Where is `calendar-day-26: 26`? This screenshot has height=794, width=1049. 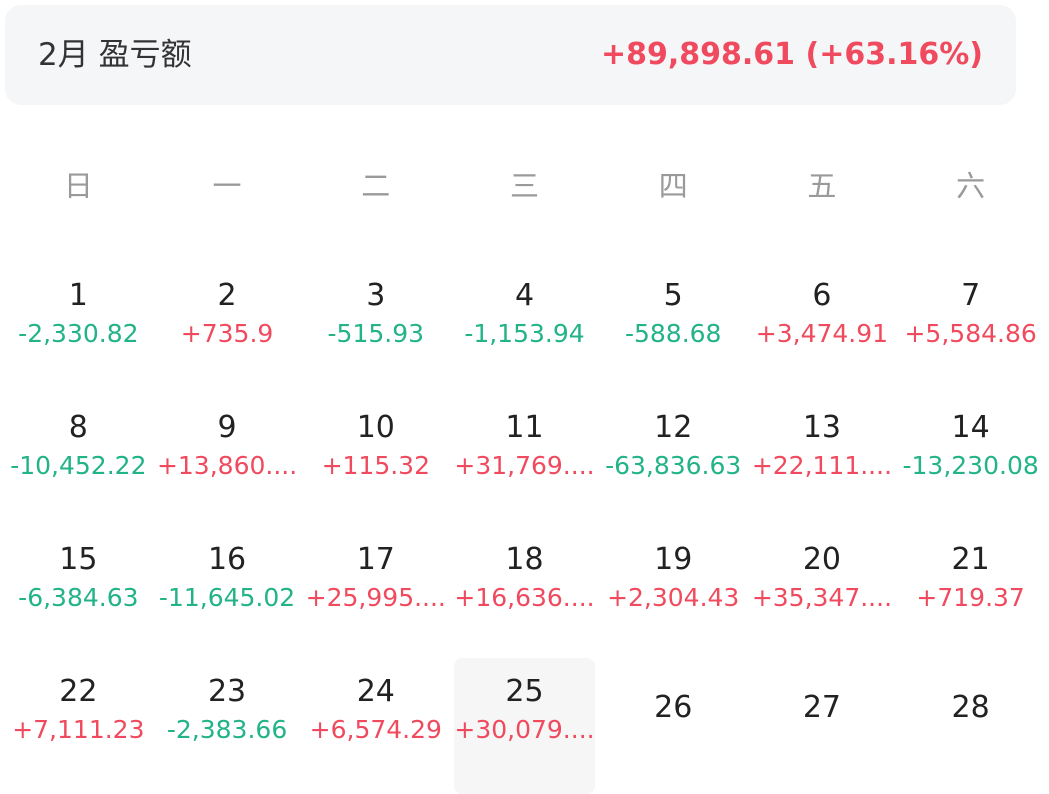 calendar-day-26: 26 is located at coordinates (673, 724).